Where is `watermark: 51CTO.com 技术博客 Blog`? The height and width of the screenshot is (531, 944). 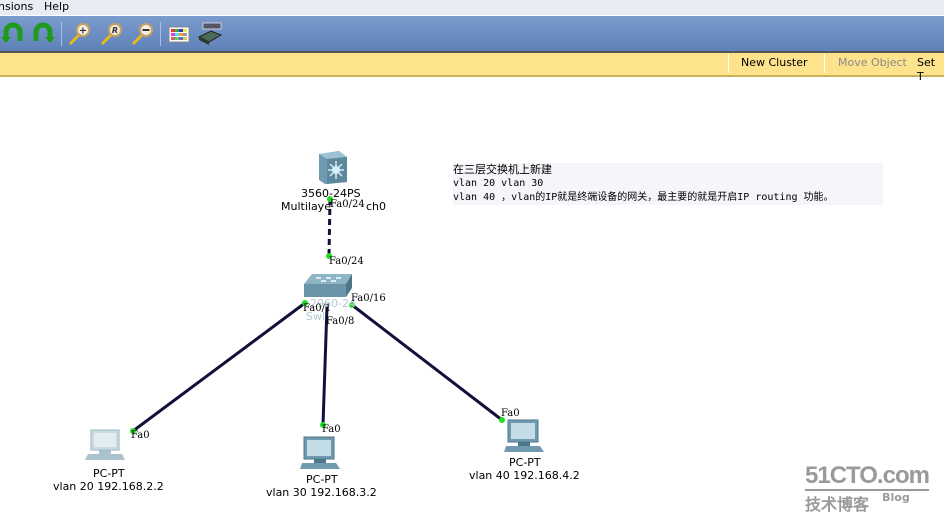 watermark: 51CTO.com 技术博客 Blog is located at coordinates (867, 488).